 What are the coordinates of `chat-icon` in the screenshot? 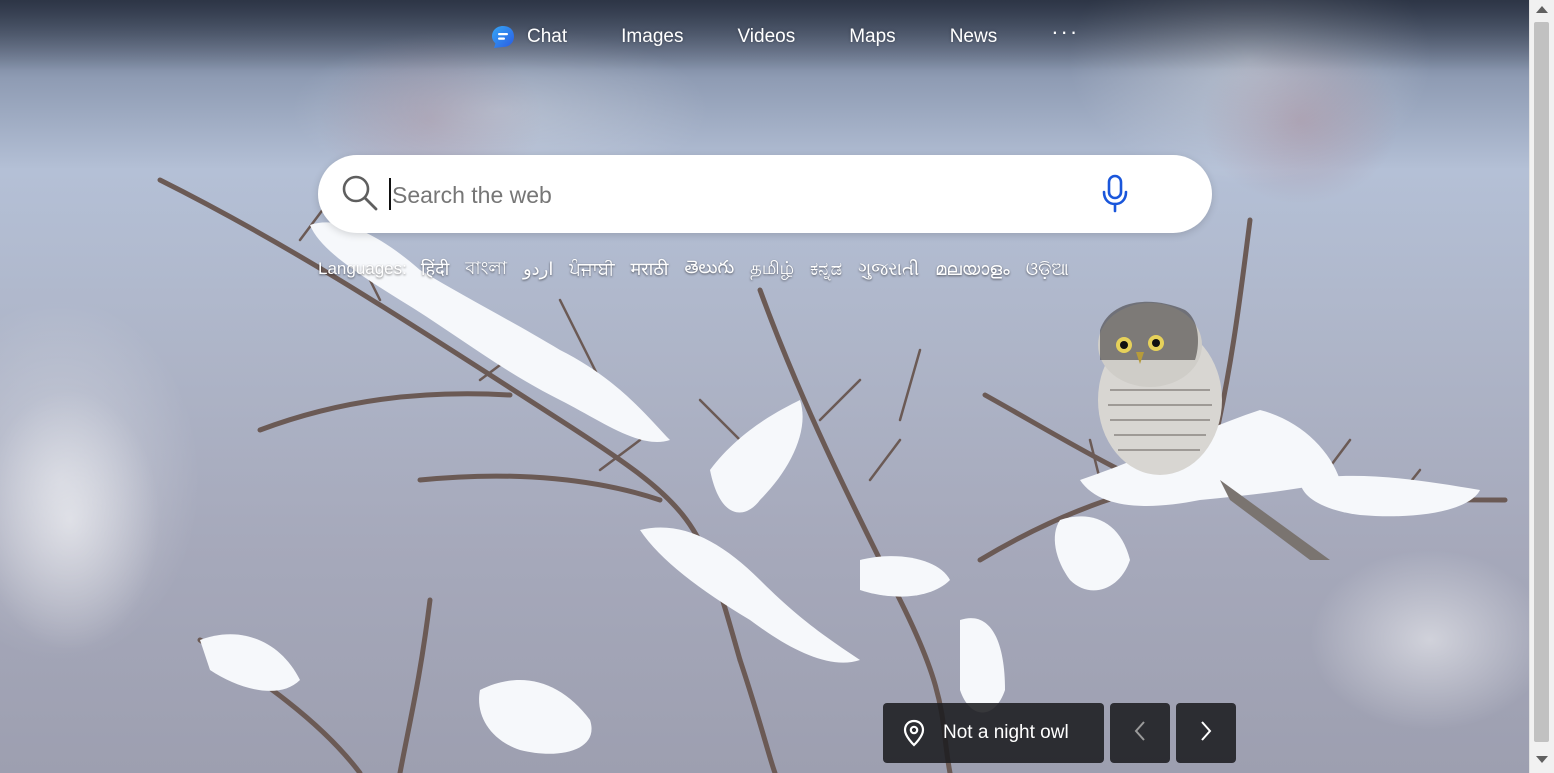 It's located at (503, 37).